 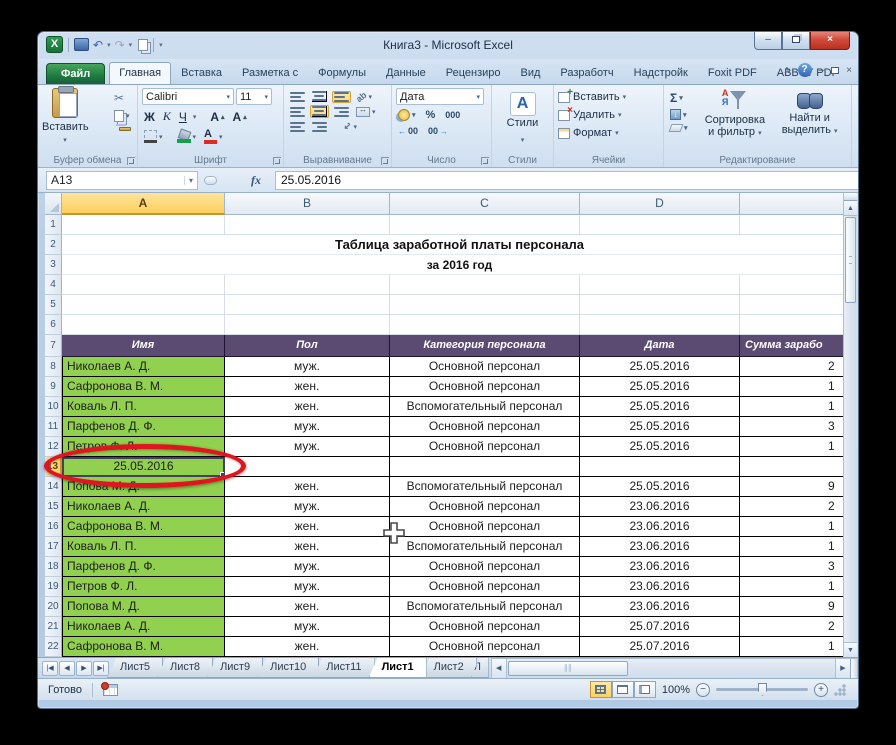 What do you see at coordinates (53, 607) in the screenshot?
I see `row-header: 20` at bounding box center [53, 607].